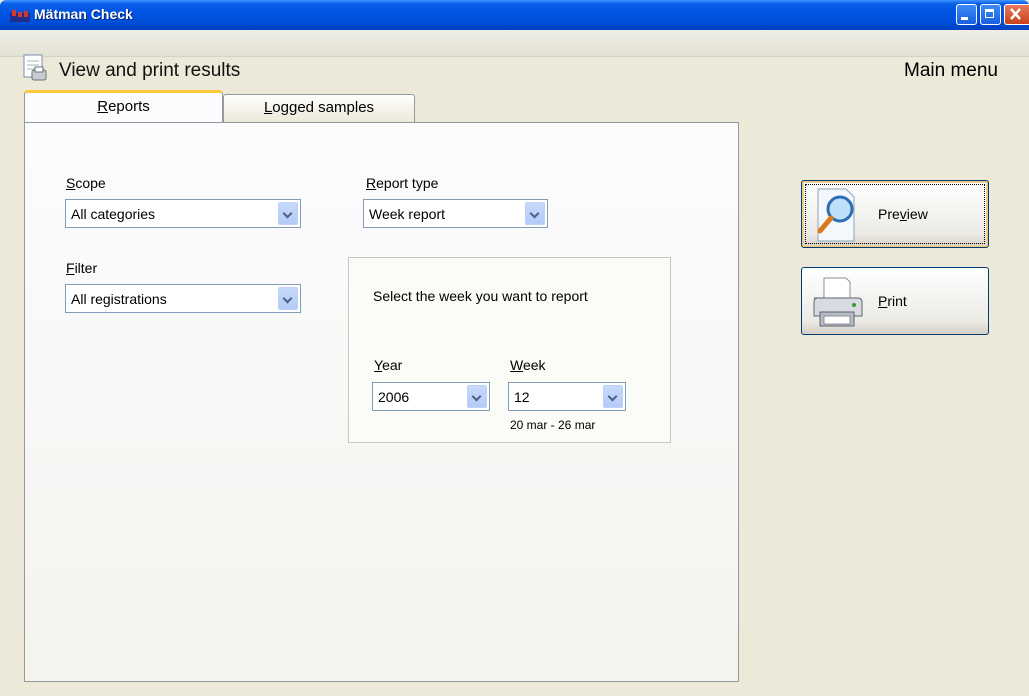  What do you see at coordinates (455, 213) in the screenshot?
I see `report-type-select: Week report` at bounding box center [455, 213].